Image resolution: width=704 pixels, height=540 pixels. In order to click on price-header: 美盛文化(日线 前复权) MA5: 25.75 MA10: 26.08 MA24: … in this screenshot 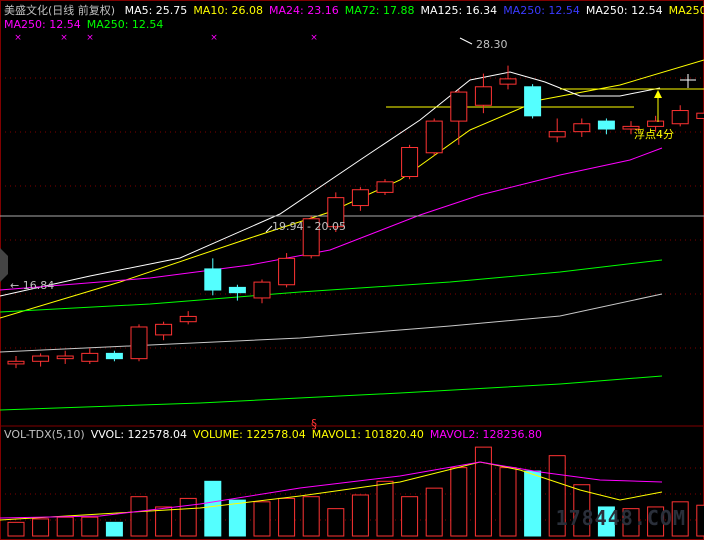, I will do `click(354, 11)`.